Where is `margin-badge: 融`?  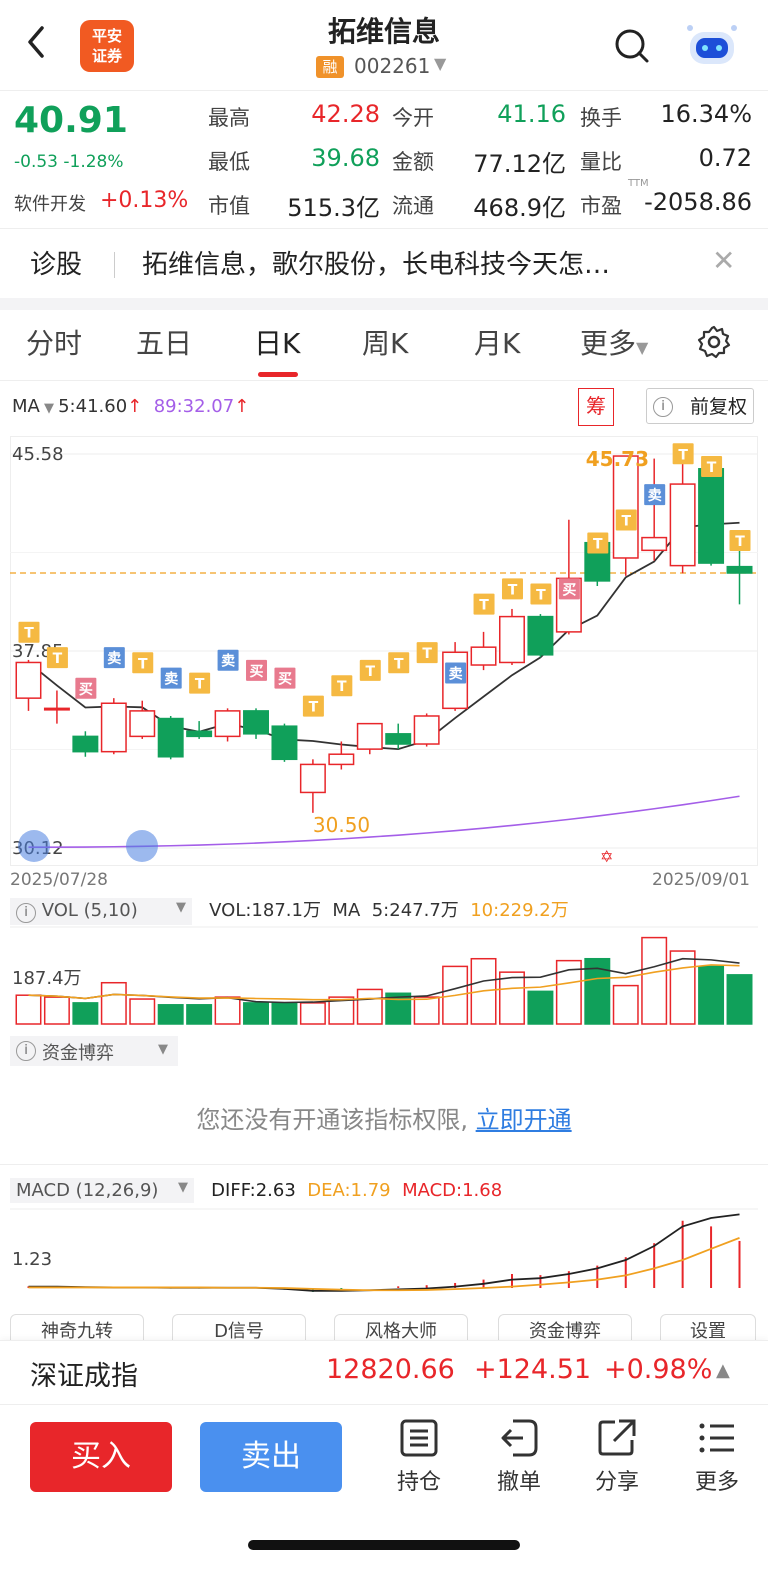
margin-badge: 融 is located at coordinates (330, 67).